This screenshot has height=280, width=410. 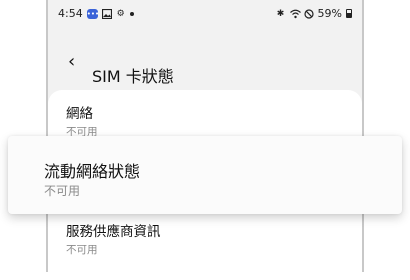 I want to click on battery-percent: 59%, so click(x=329, y=13).